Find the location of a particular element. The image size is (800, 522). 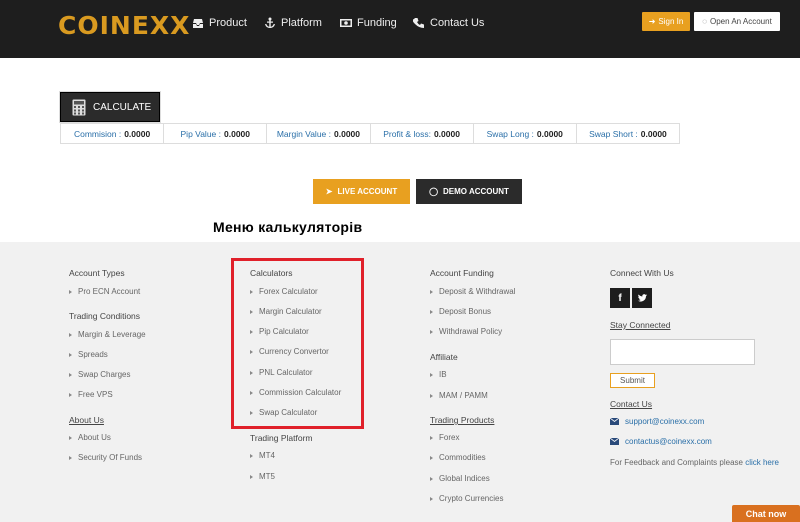

link-deposit-bonus: Deposit Bonus is located at coordinates (460, 311).